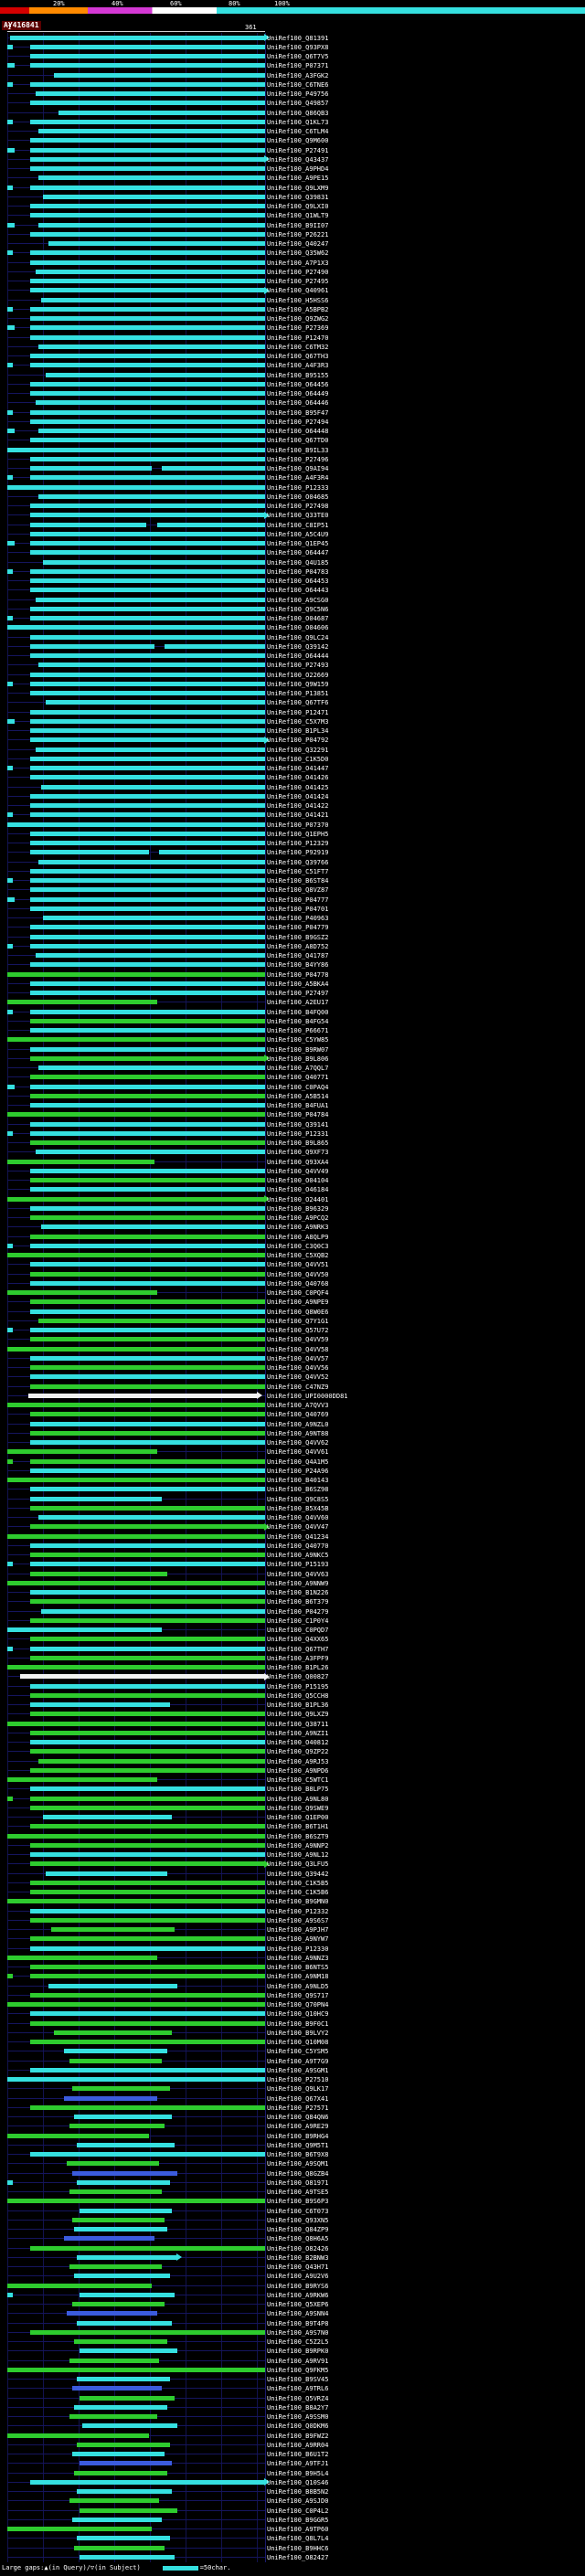 Image resolution: width=585 pixels, height=2576 pixels. What do you see at coordinates (293, 1732) in the screenshot?
I see `hit-row: UniRef100_A9NZI1` at bounding box center [293, 1732].